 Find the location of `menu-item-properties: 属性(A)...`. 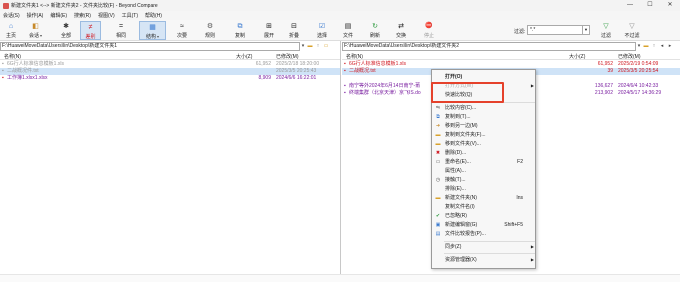

menu-item-properties: 属性(A)... is located at coordinates (484, 171).